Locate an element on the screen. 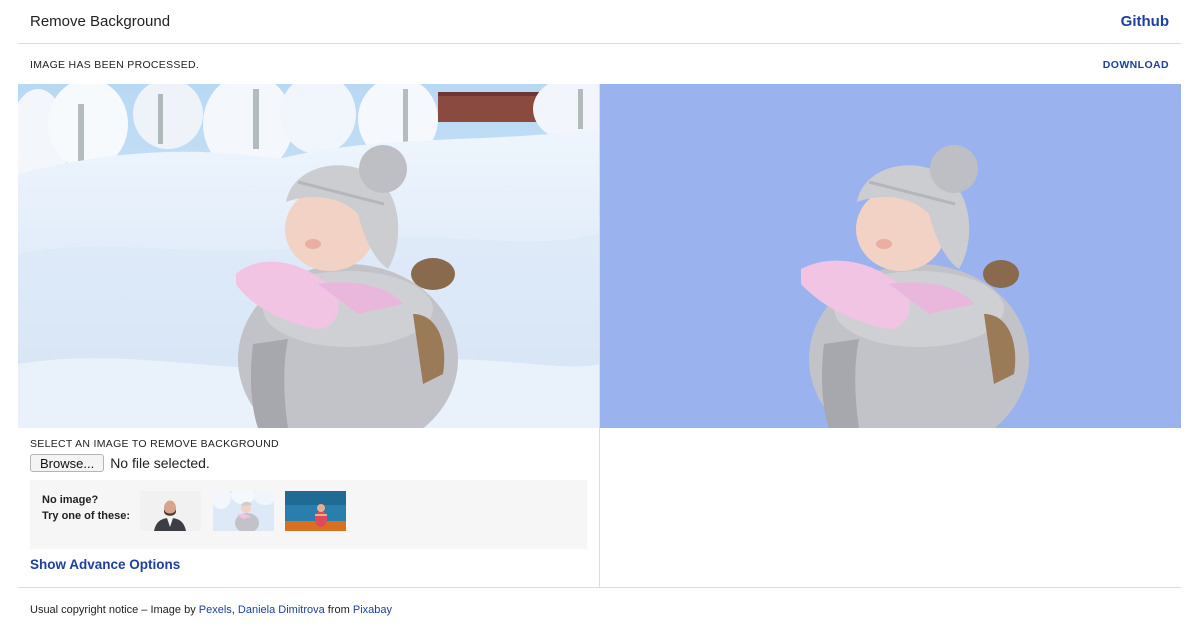 This screenshot has height=630, width=1200. column-divider is located at coordinates (599, 335).